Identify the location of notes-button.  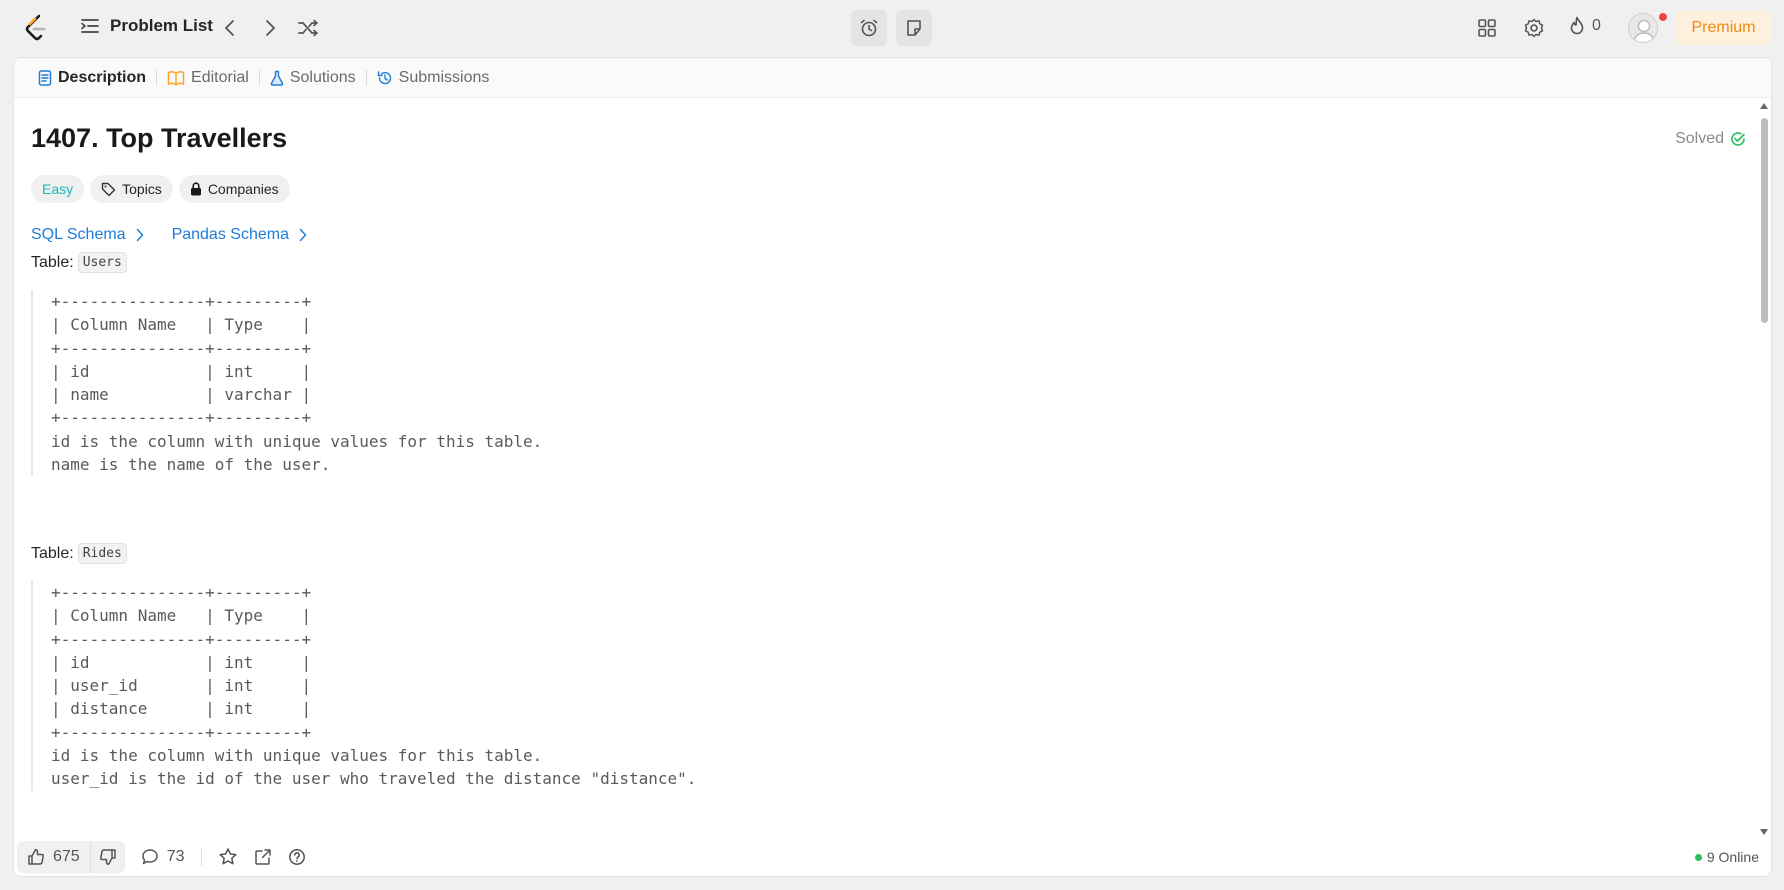
(914, 28).